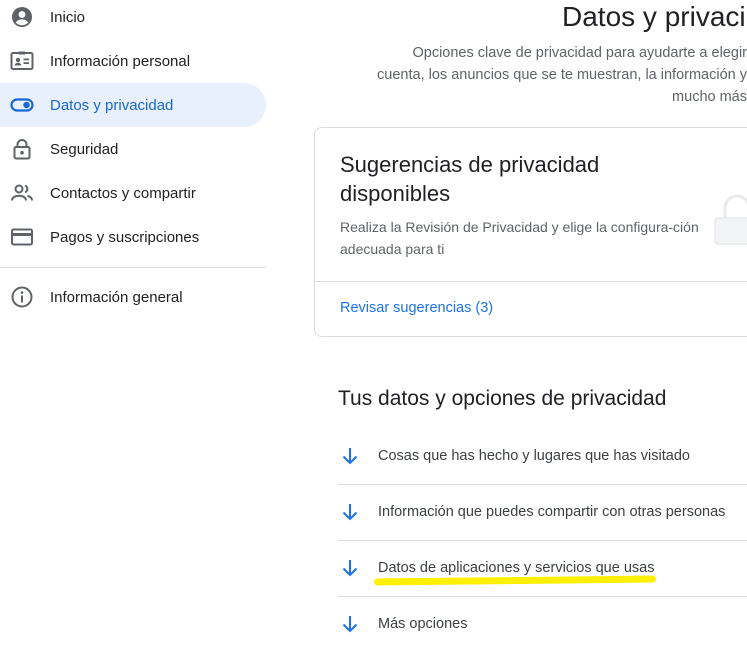 The image size is (747, 651). What do you see at coordinates (123, 193) in the screenshot?
I see `sidebar-item-label: Contactos y compartir` at bounding box center [123, 193].